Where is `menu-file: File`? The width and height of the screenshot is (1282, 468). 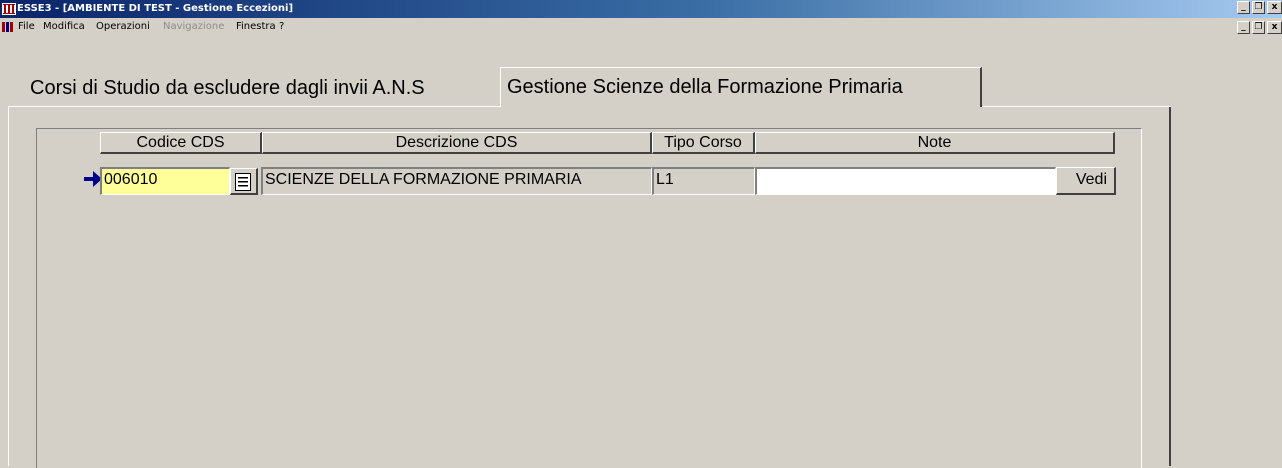 menu-file: File is located at coordinates (26, 27).